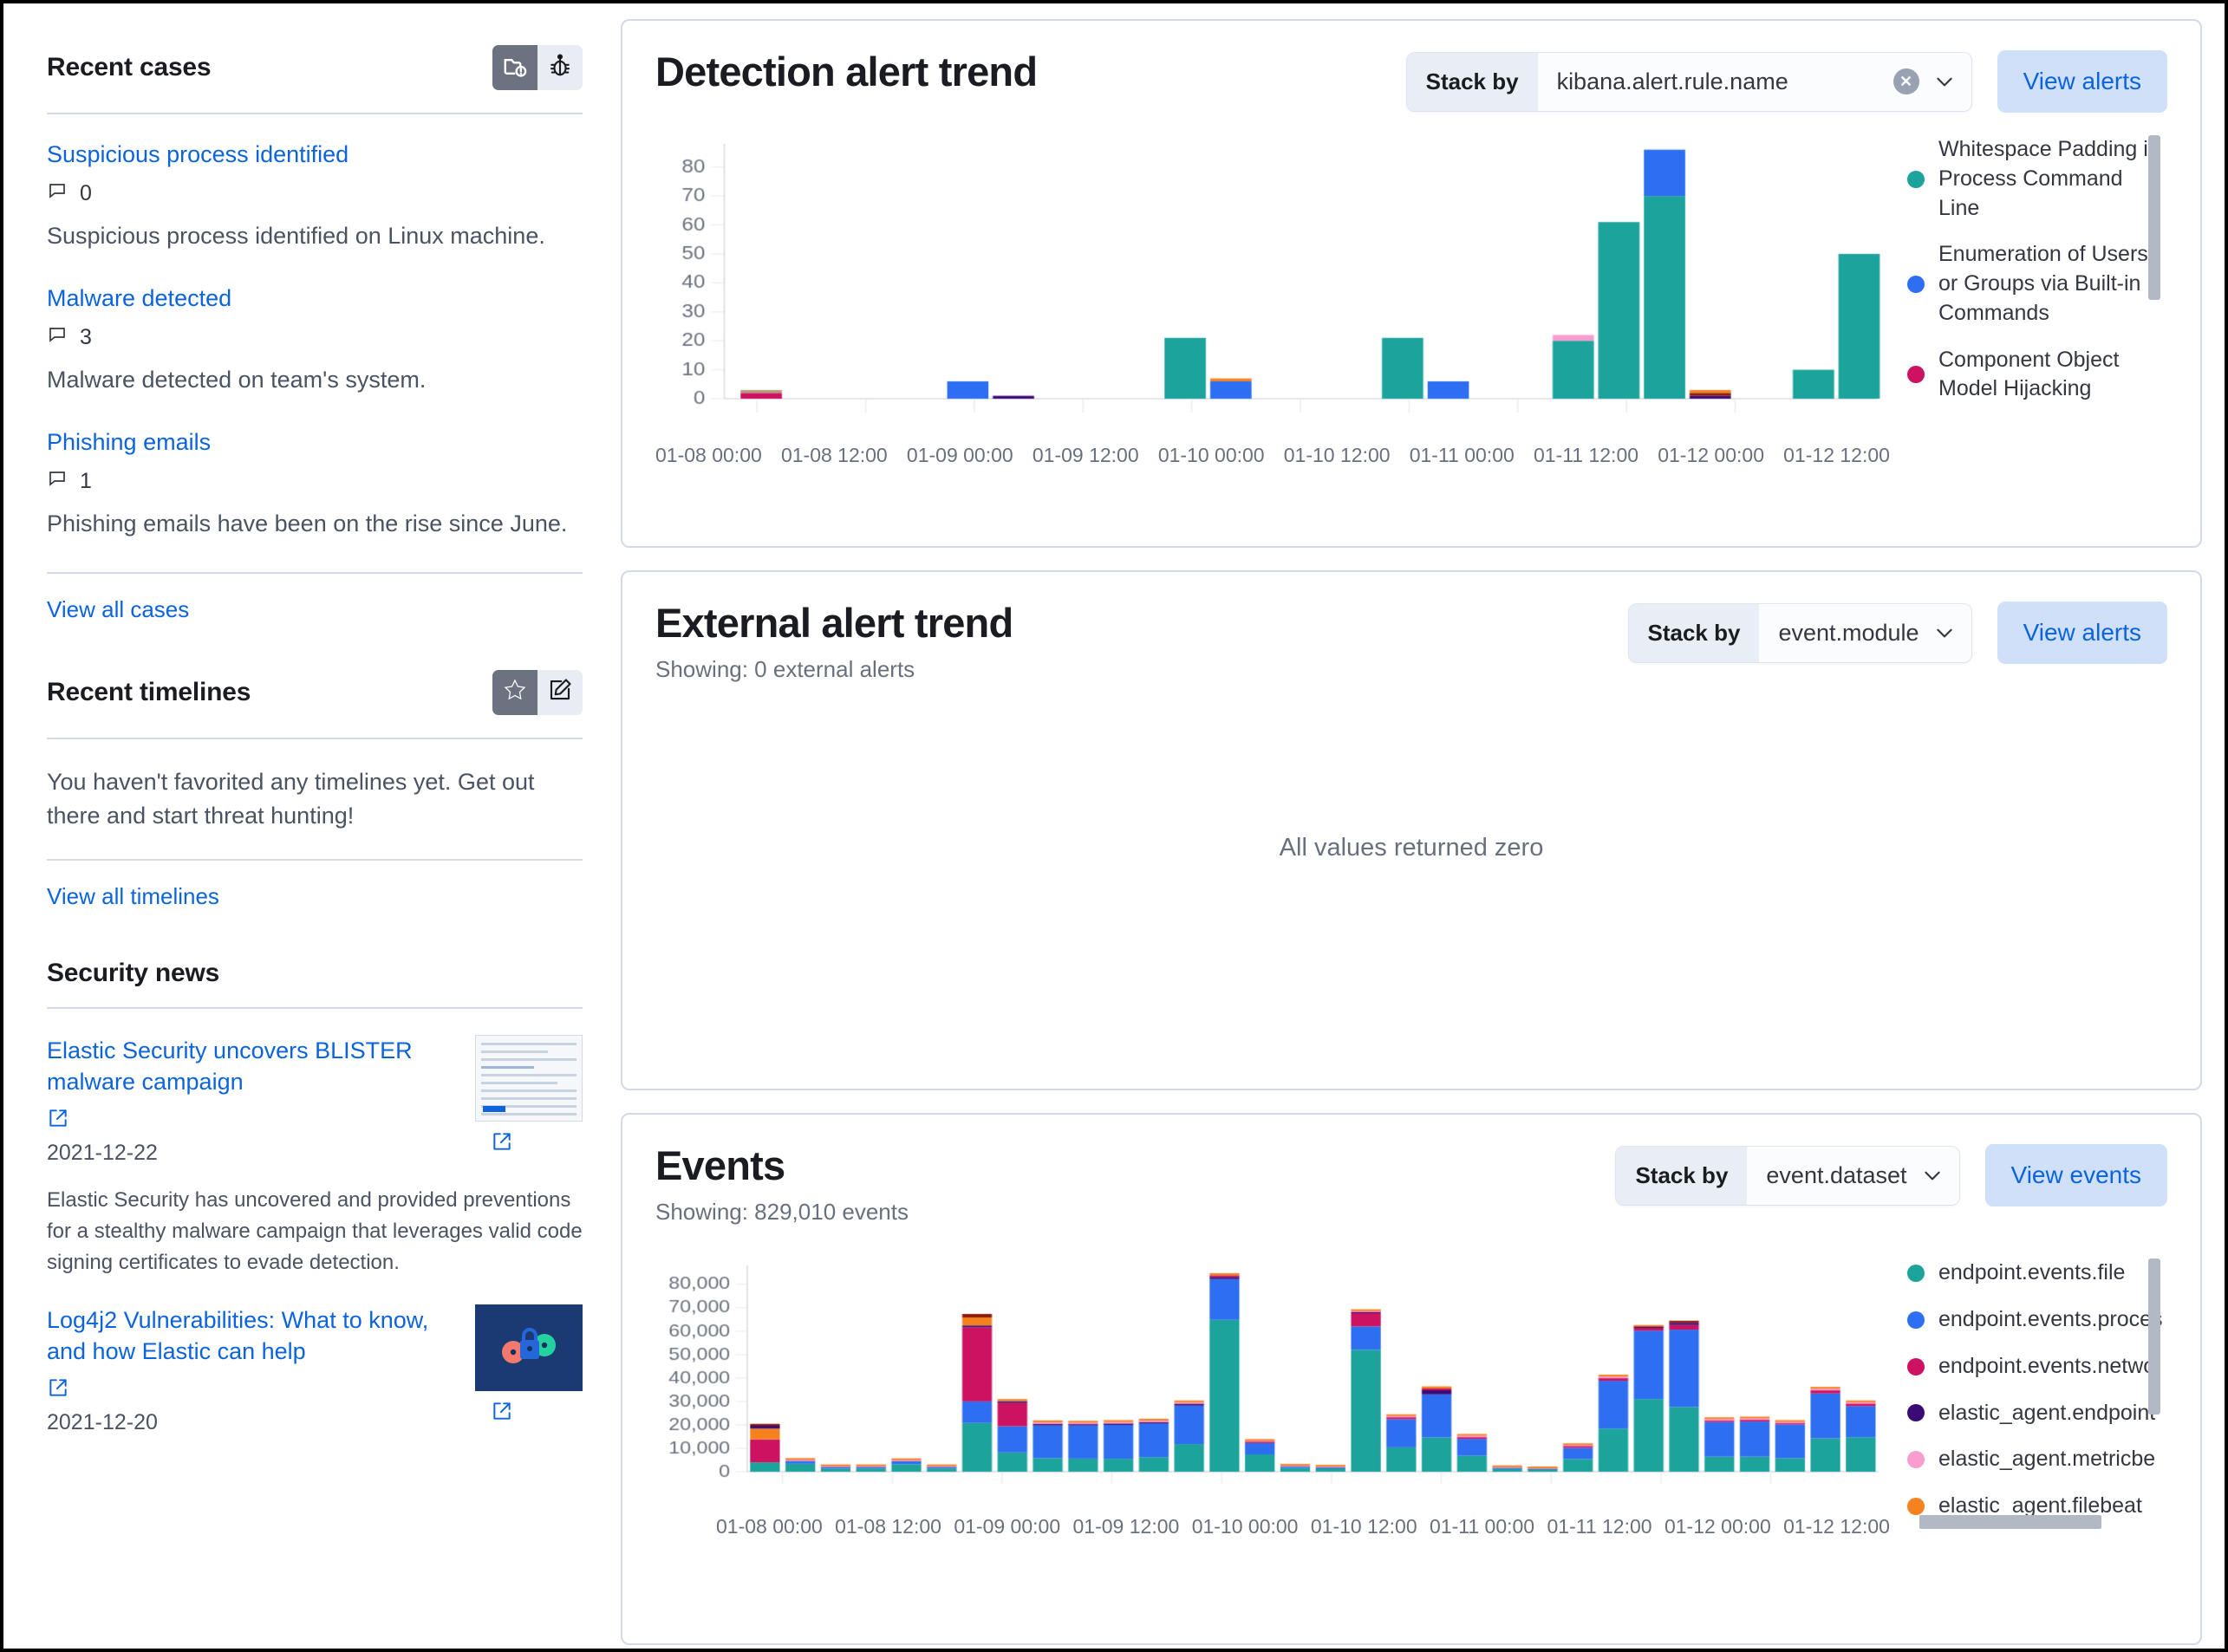  I want to click on recent-timelines-title: Recent timelines, so click(149, 691).